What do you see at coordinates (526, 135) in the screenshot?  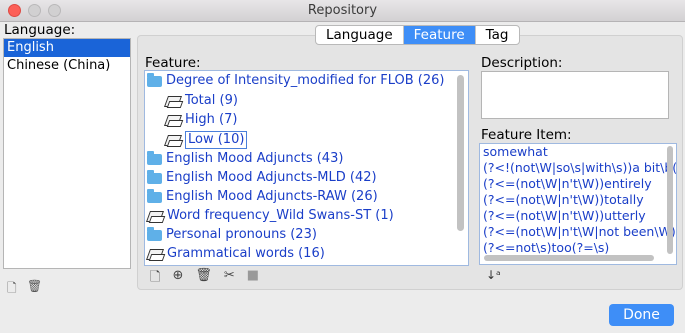 I see `feature-item-label: Feature Item:` at bounding box center [526, 135].